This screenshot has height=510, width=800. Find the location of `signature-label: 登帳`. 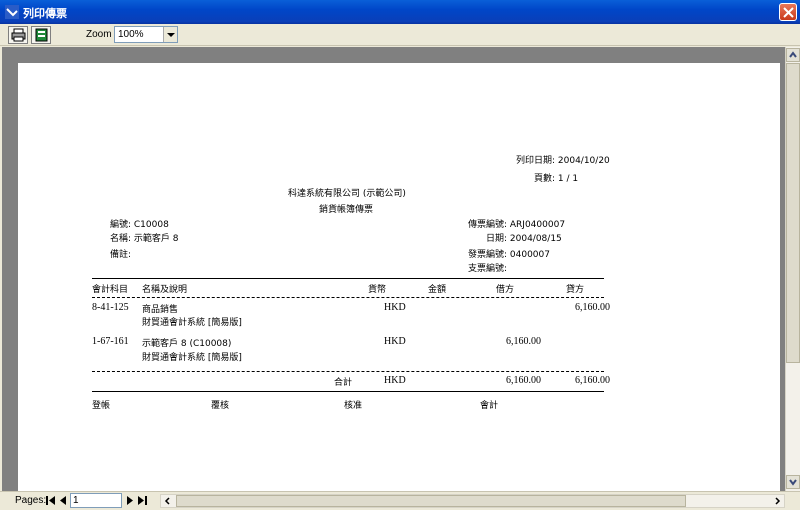

signature-label: 登帳 is located at coordinates (101, 406).